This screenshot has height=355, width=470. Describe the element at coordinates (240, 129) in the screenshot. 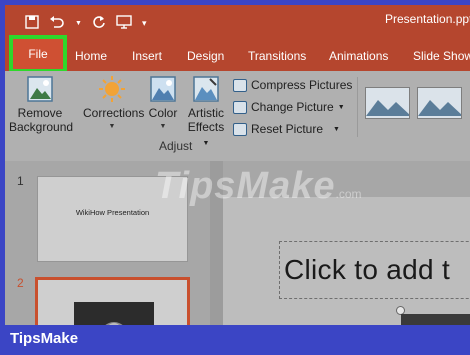

I see `reset-picture-icon` at that location.